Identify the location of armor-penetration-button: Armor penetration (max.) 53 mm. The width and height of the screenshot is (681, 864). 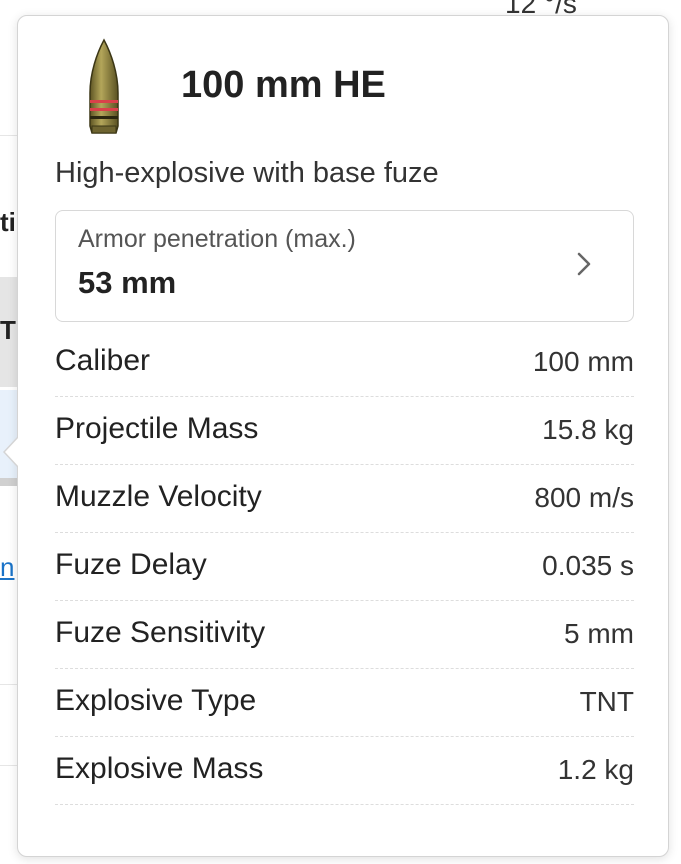
(344, 266).